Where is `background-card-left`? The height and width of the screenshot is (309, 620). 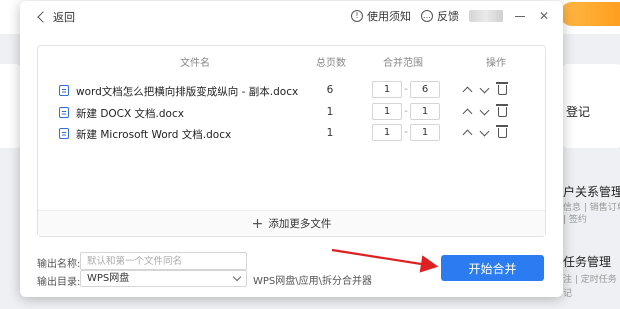 background-card-left is located at coordinates (11, 106).